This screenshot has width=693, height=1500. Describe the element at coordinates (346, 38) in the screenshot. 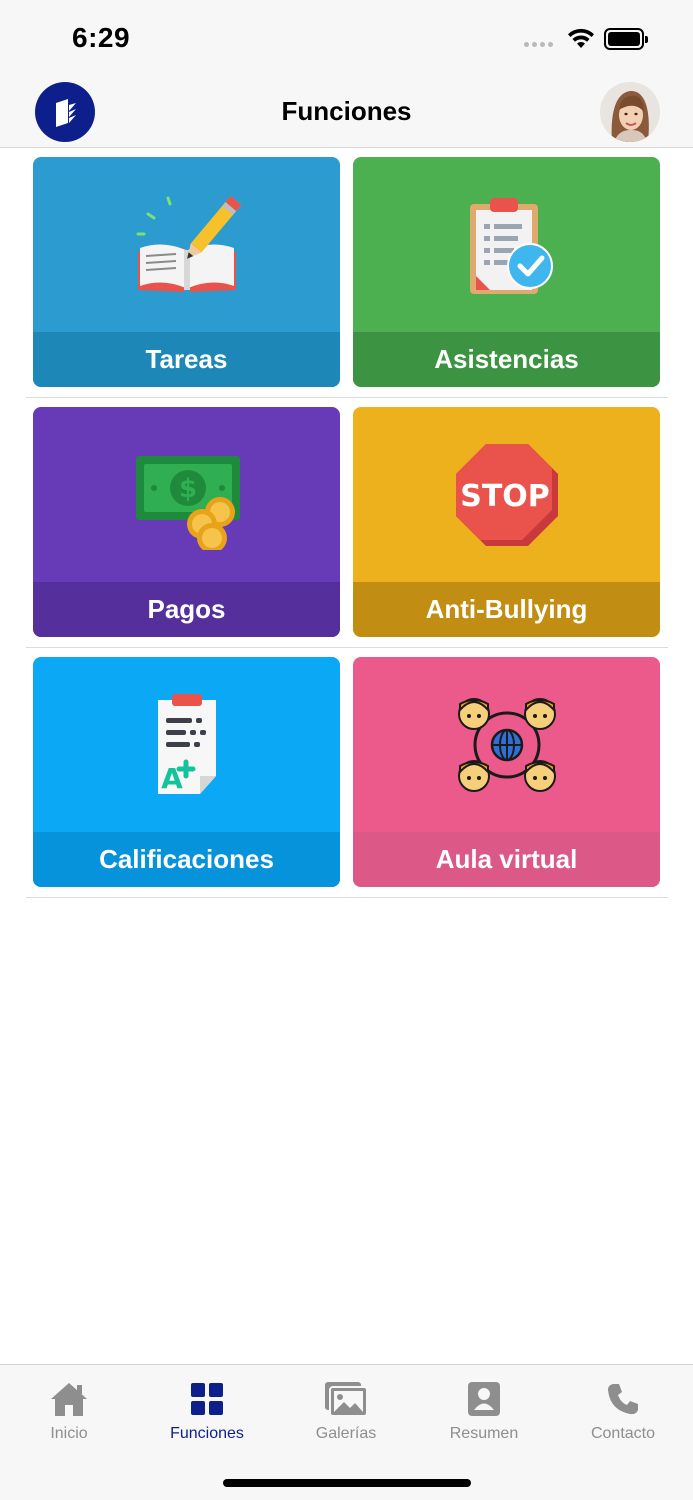

I see `status-bar: 6:29` at that location.